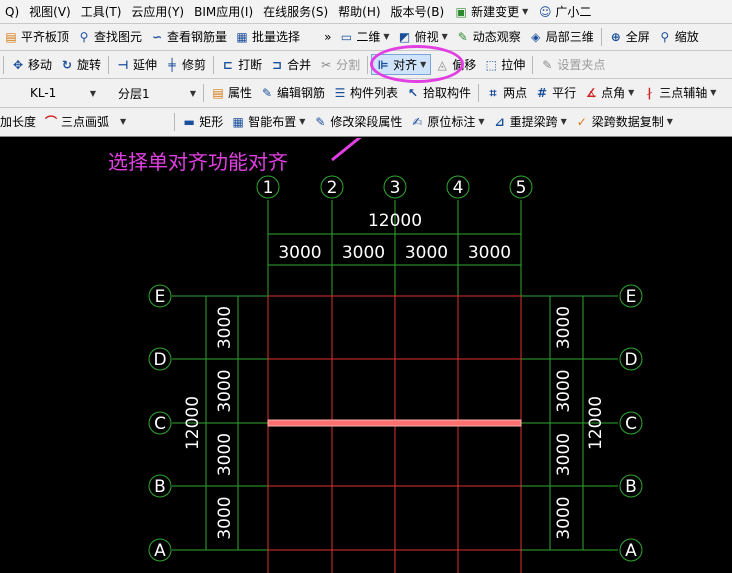  I want to click on menu-help: 帮助(H), so click(359, 12).